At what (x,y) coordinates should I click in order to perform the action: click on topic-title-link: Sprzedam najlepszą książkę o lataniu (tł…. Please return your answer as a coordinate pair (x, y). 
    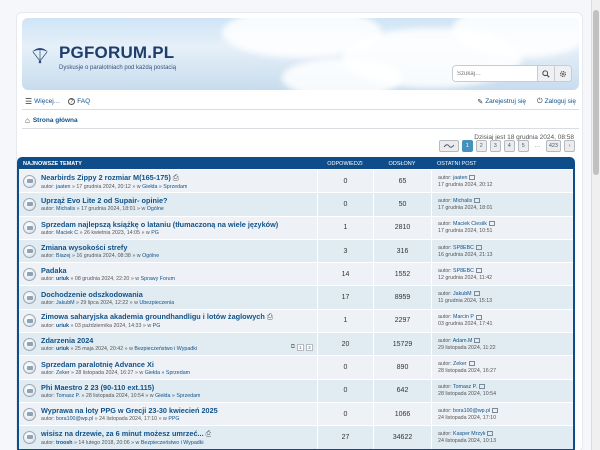
    Looking at the image, I should click on (159, 224).